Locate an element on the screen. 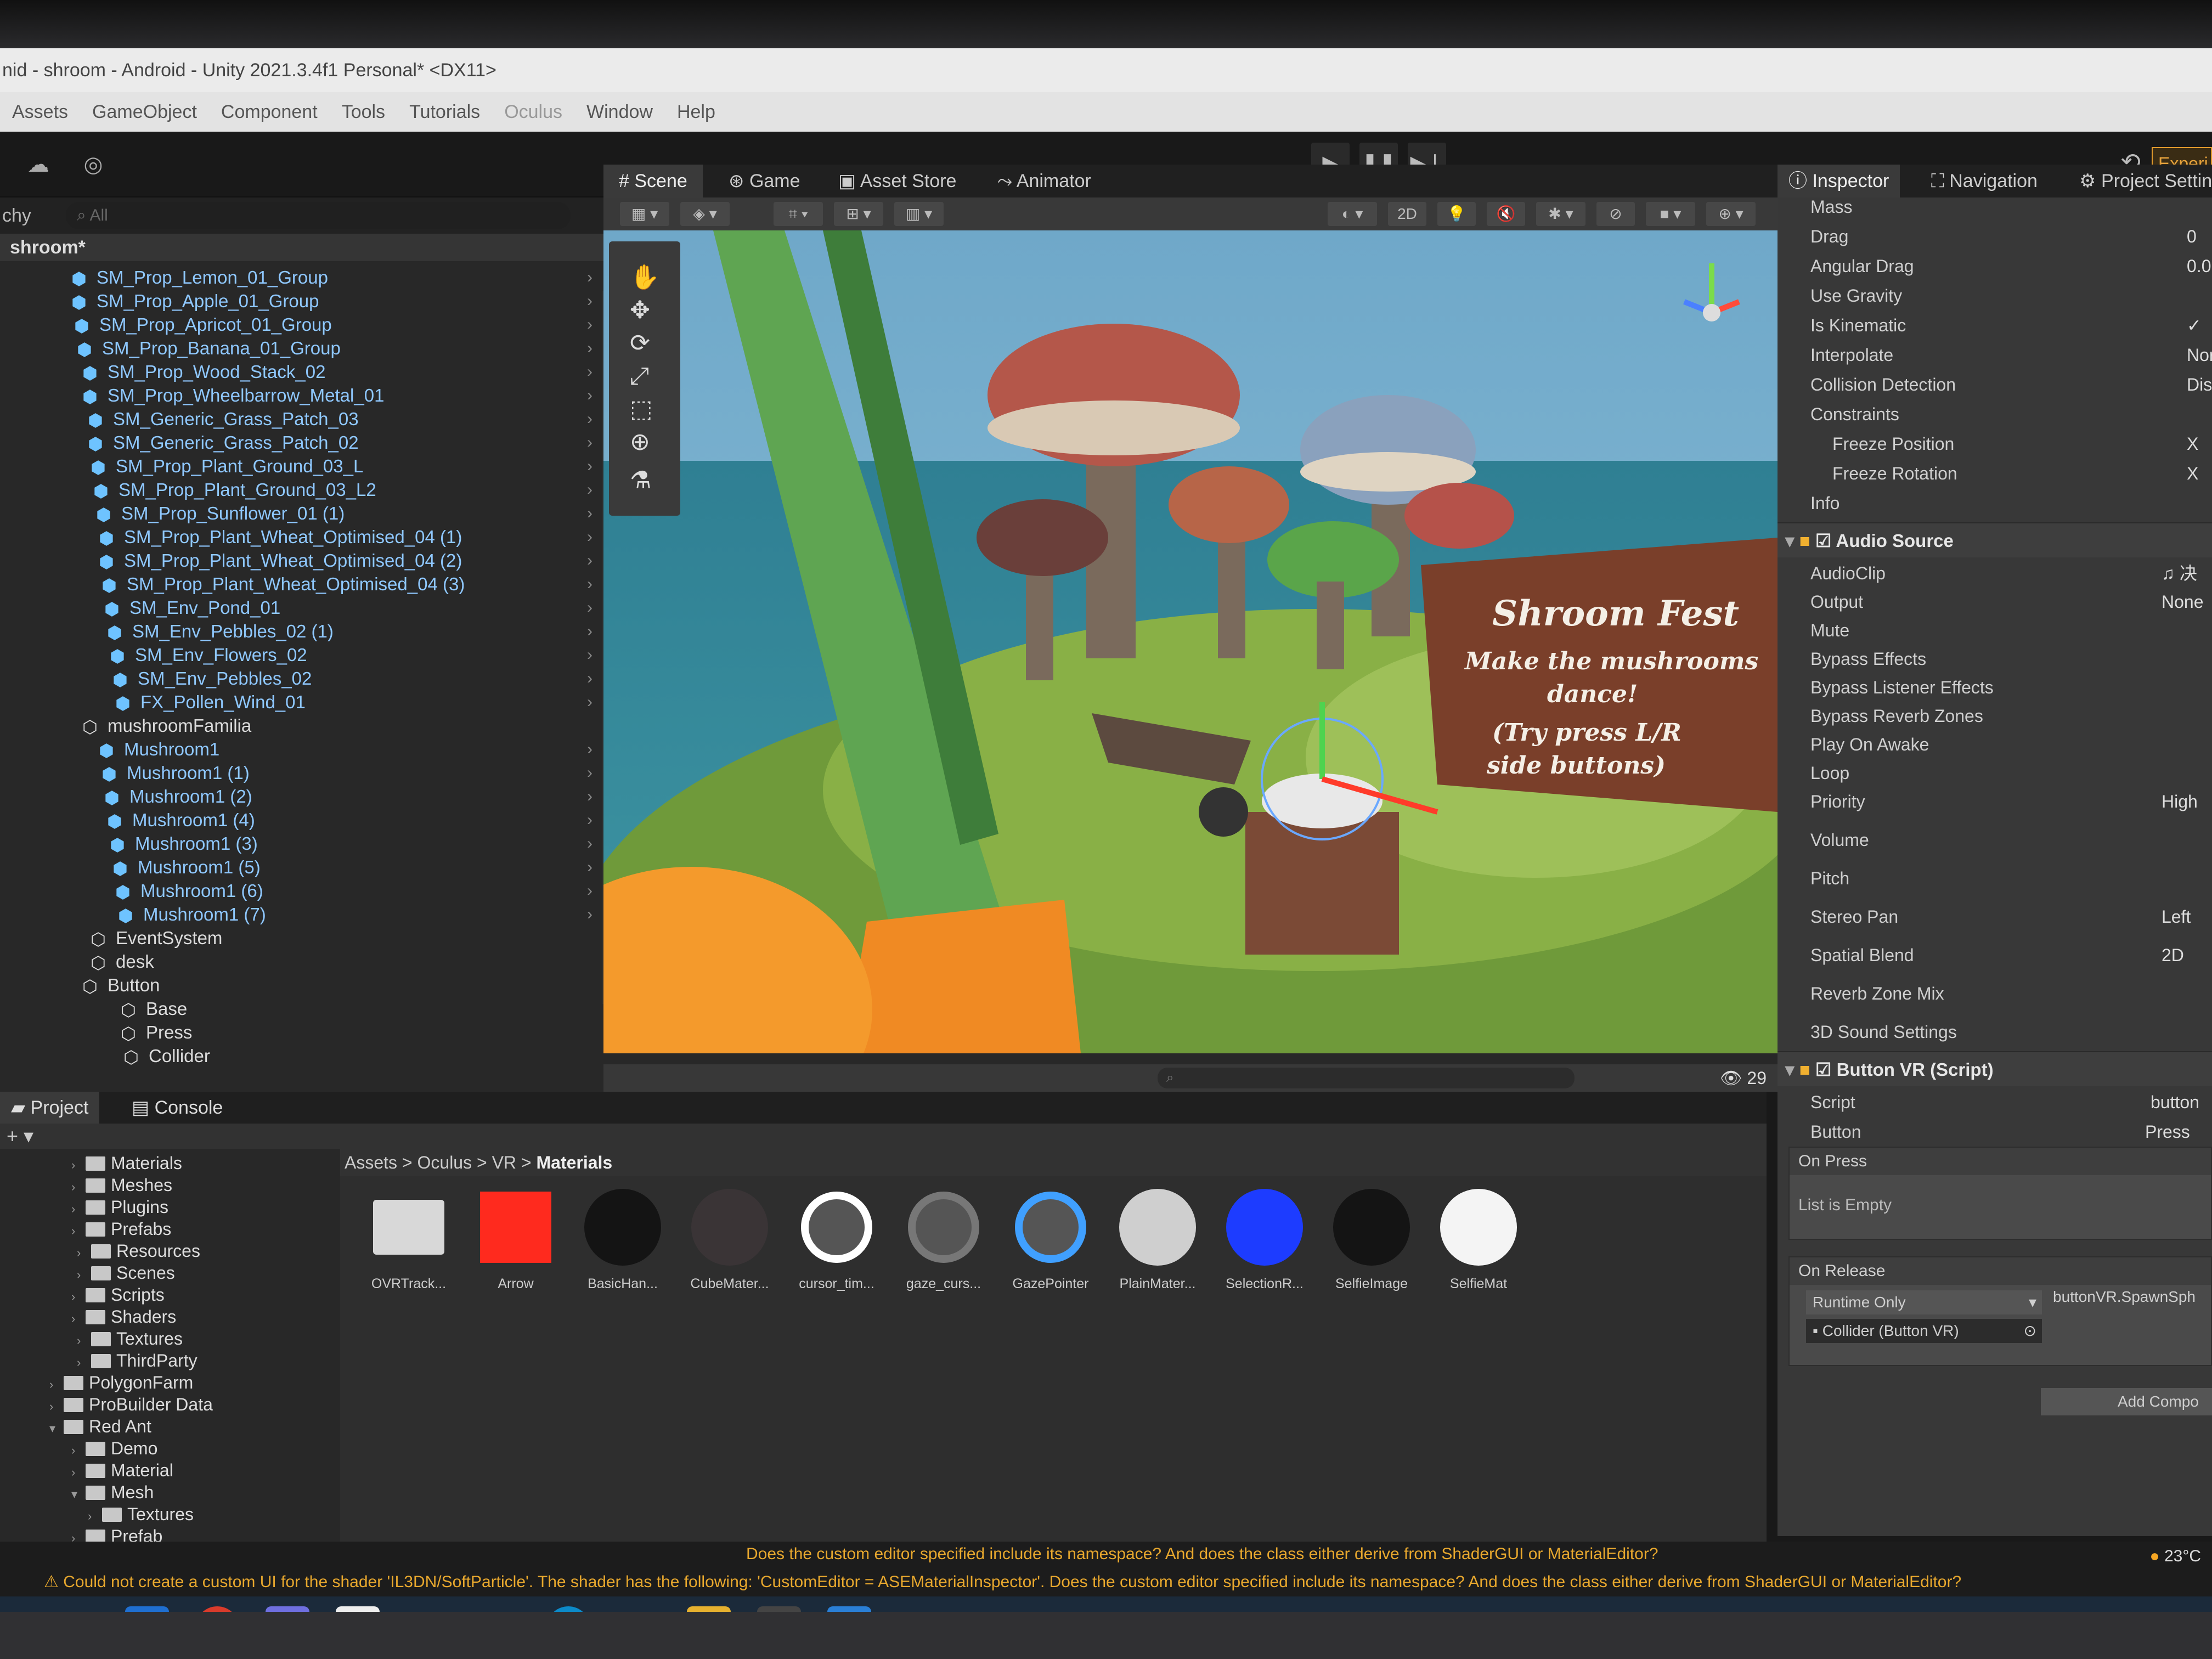 This screenshot has height=1659, width=2212. field-value: Disc is located at coordinates (2200, 385).